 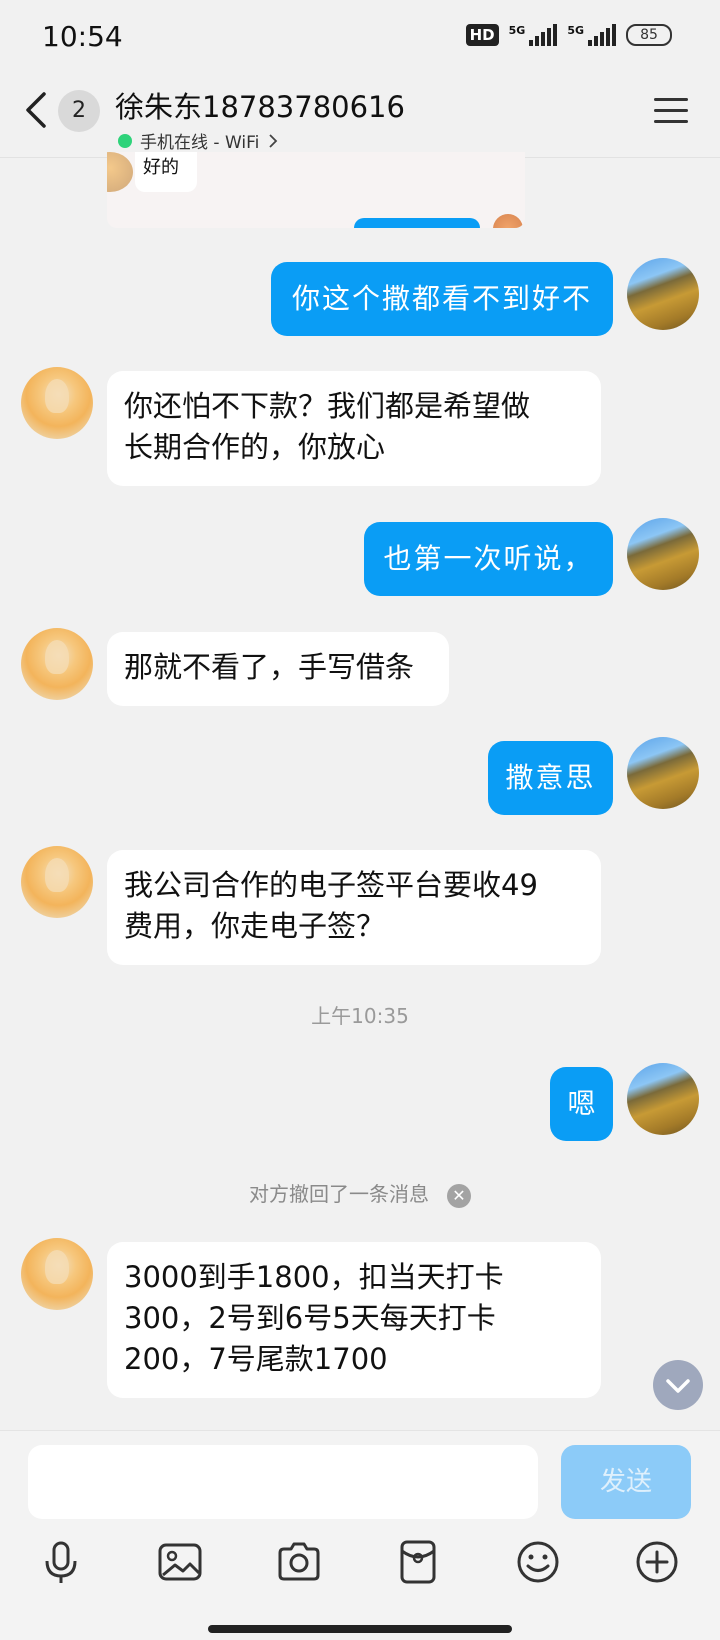 I want to click on menu-button, so click(x=671, y=111).